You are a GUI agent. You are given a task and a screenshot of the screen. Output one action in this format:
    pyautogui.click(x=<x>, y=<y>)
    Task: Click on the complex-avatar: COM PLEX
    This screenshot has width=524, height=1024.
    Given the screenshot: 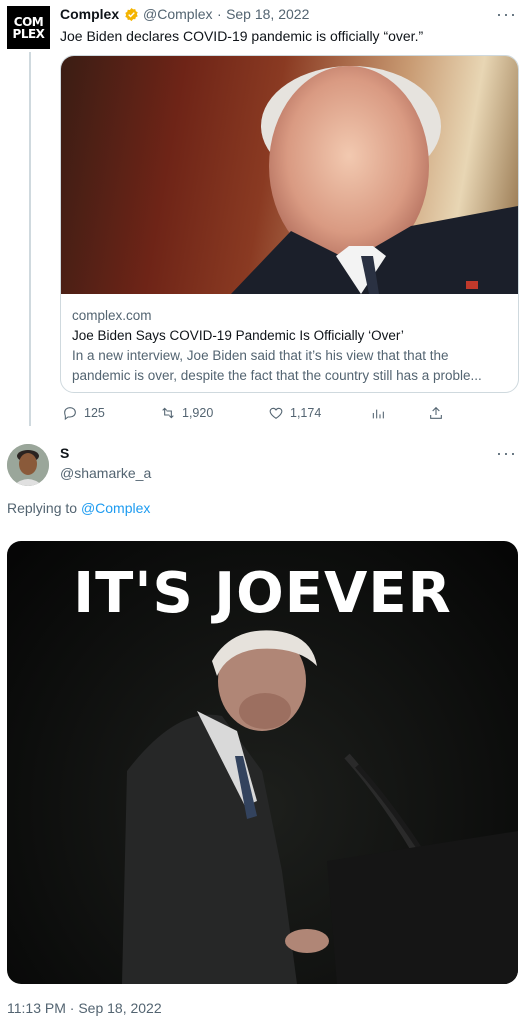 What is the action you would take?
    pyautogui.click(x=28, y=27)
    